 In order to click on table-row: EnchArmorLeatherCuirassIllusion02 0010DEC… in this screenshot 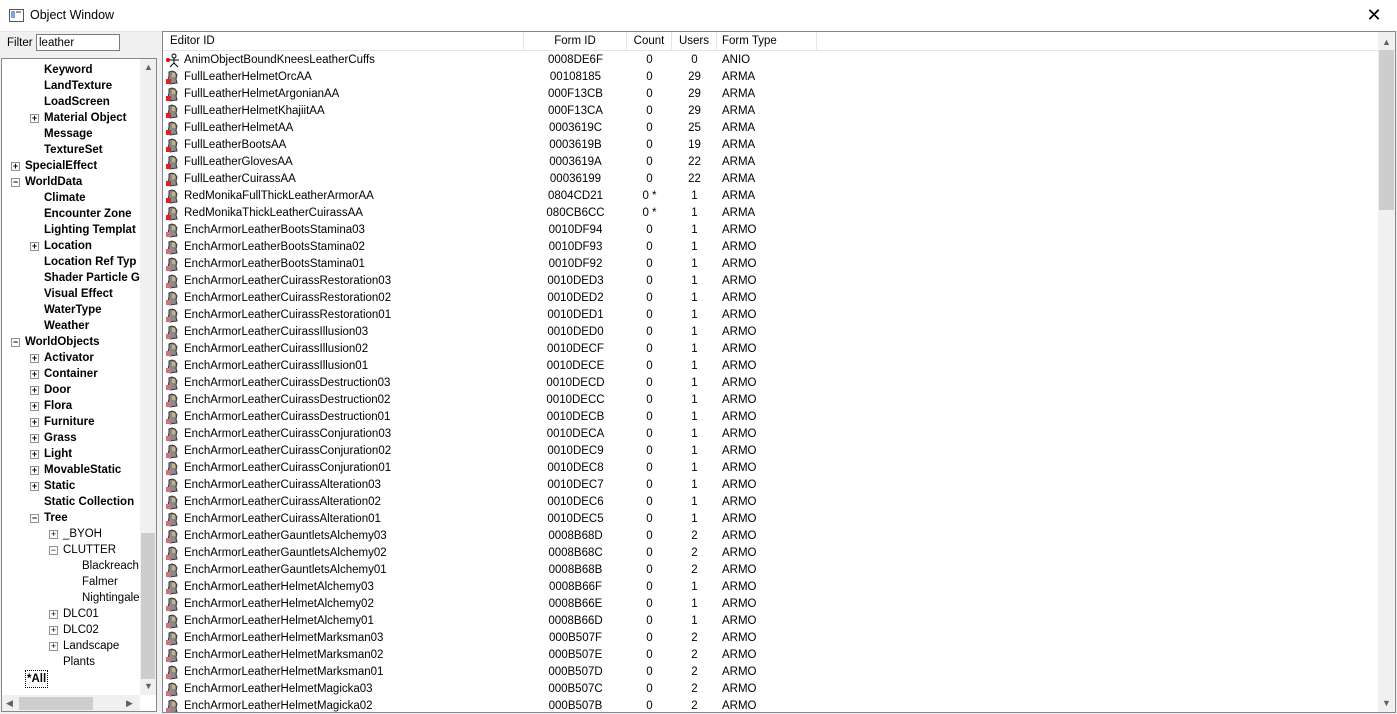, I will do `click(771, 349)`.